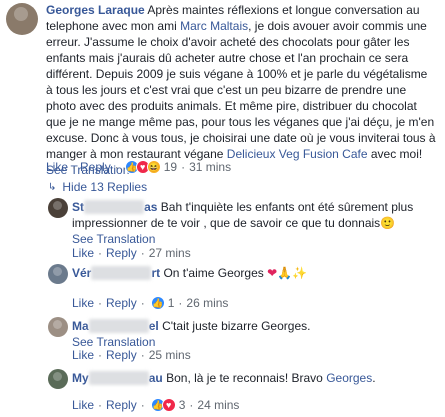 Image resolution: width=445 pixels, height=417 pixels. What do you see at coordinates (349, 378) in the screenshot?
I see `mention-link: Georges` at bounding box center [349, 378].